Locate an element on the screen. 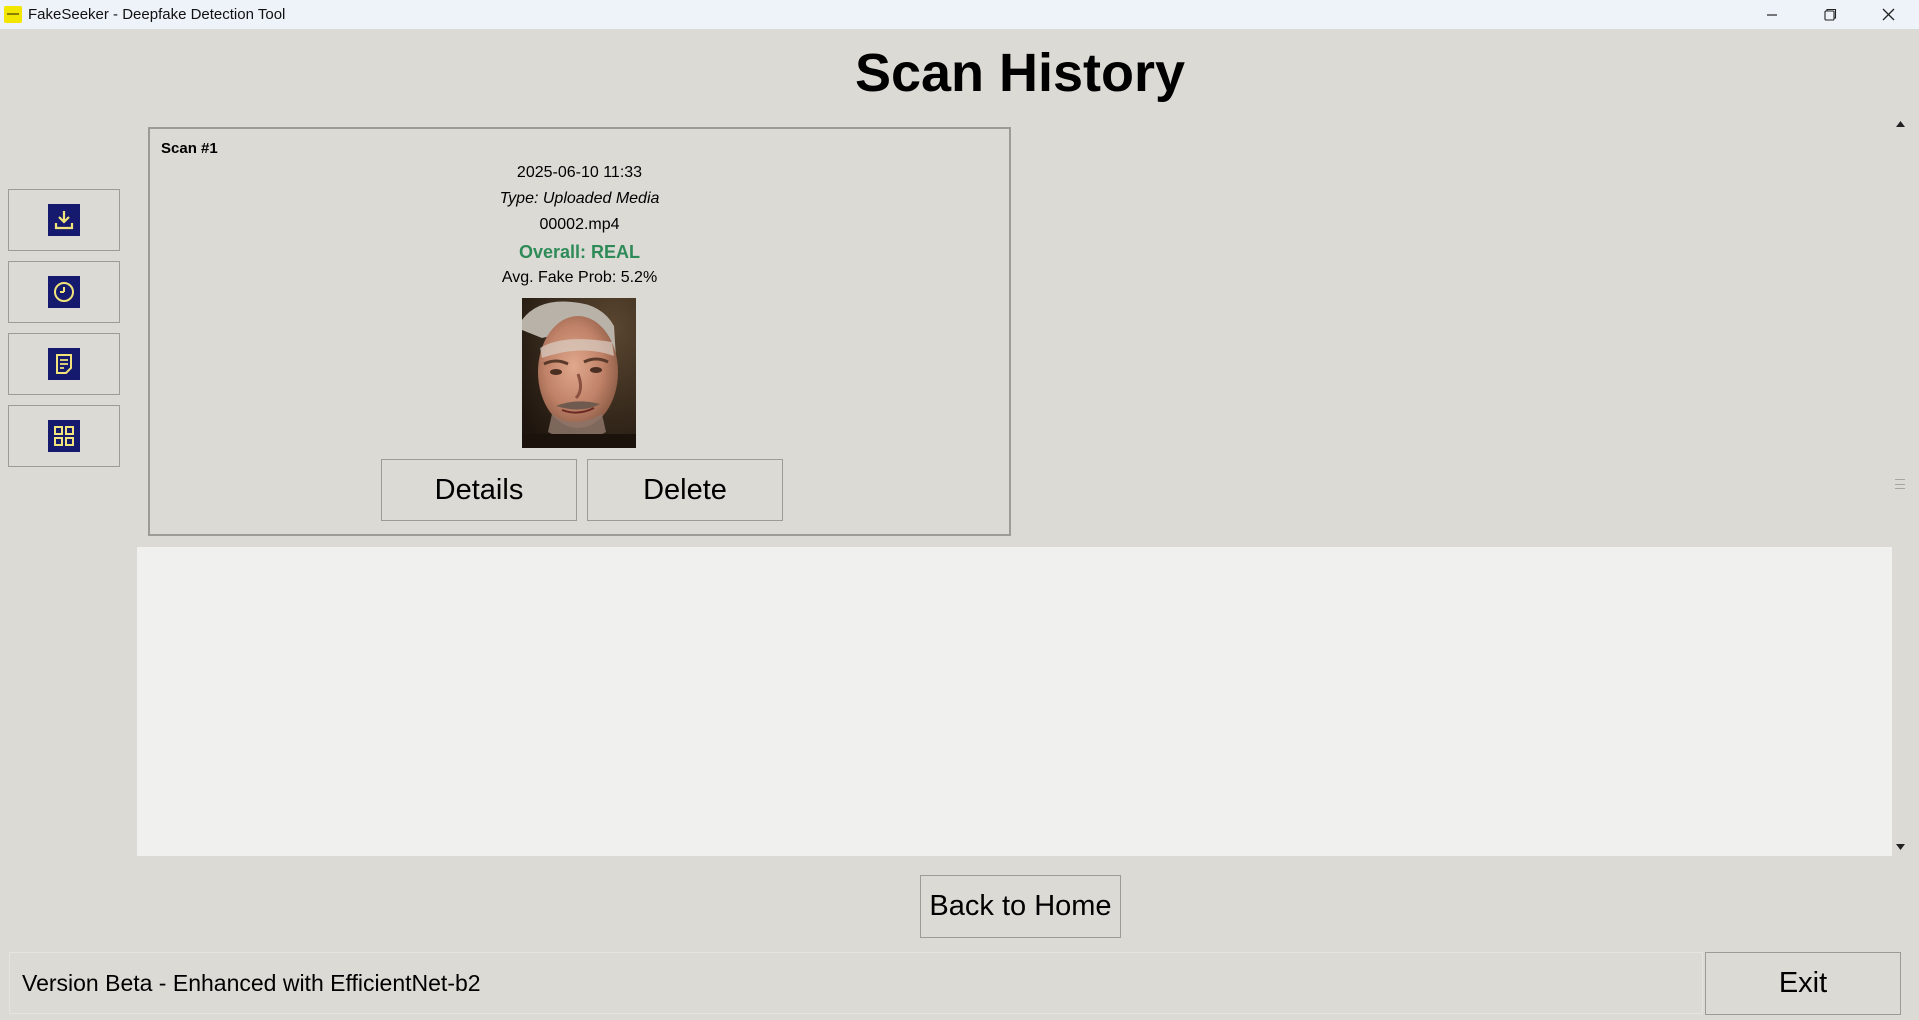 The height and width of the screenshot is (1020, 1919). report-icon is located at coordinates (64, 364).